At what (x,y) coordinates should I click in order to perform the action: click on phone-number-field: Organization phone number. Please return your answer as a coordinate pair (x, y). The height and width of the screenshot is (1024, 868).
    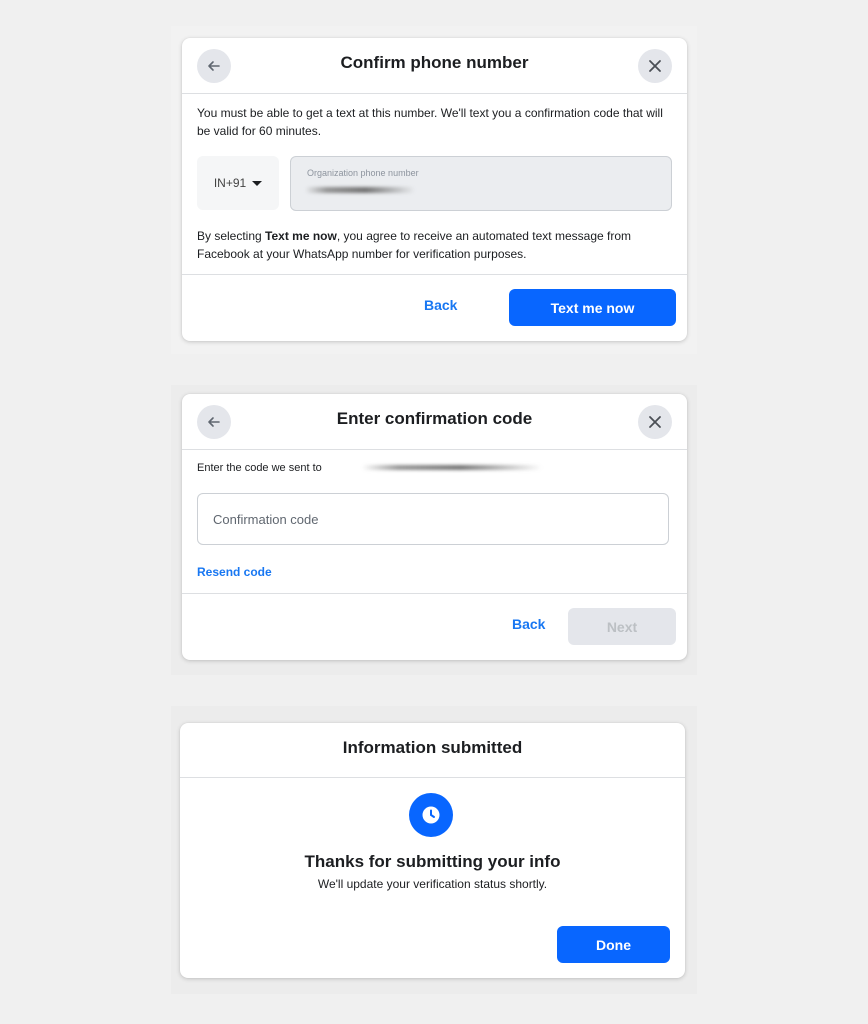
    Looking at the image, I should click on (481, 183).